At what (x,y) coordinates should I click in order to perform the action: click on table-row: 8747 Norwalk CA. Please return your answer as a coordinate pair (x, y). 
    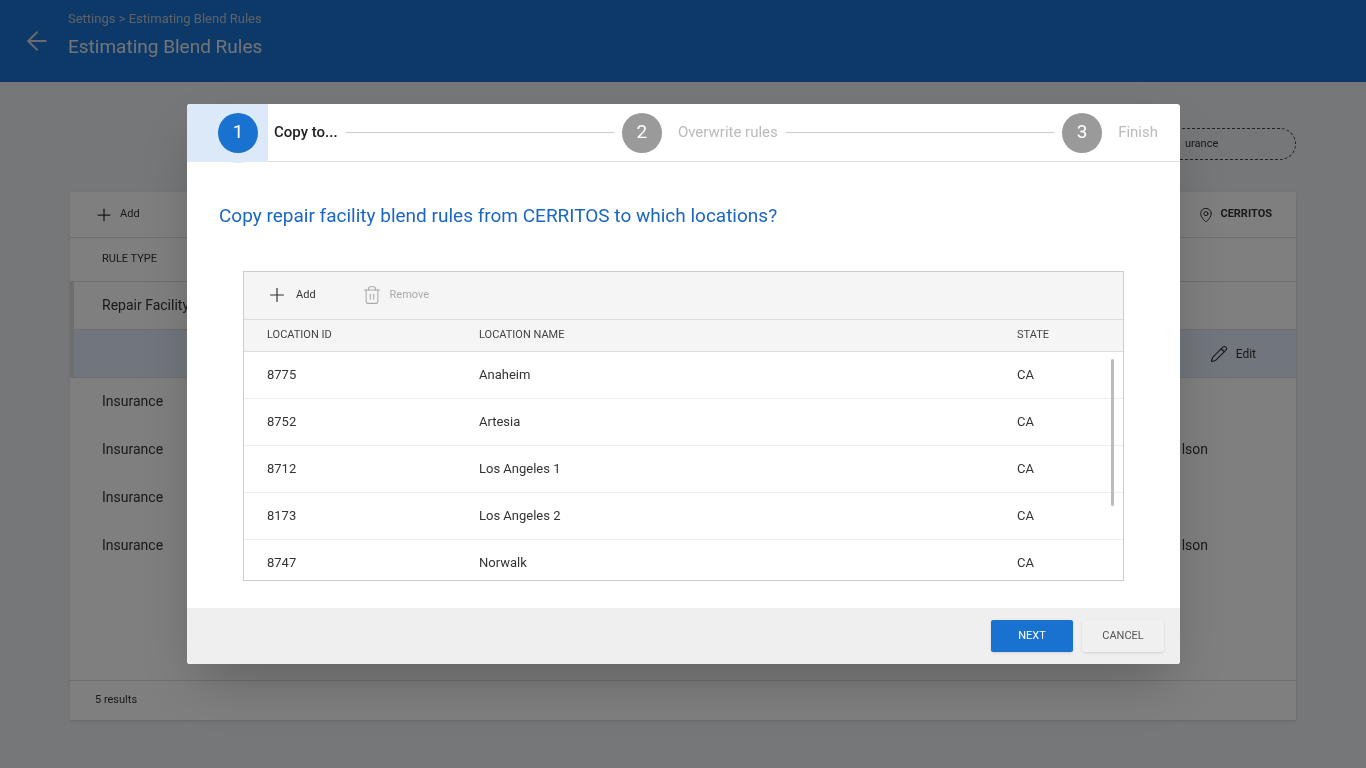
    Looking at the image, I should click on (683, 559).